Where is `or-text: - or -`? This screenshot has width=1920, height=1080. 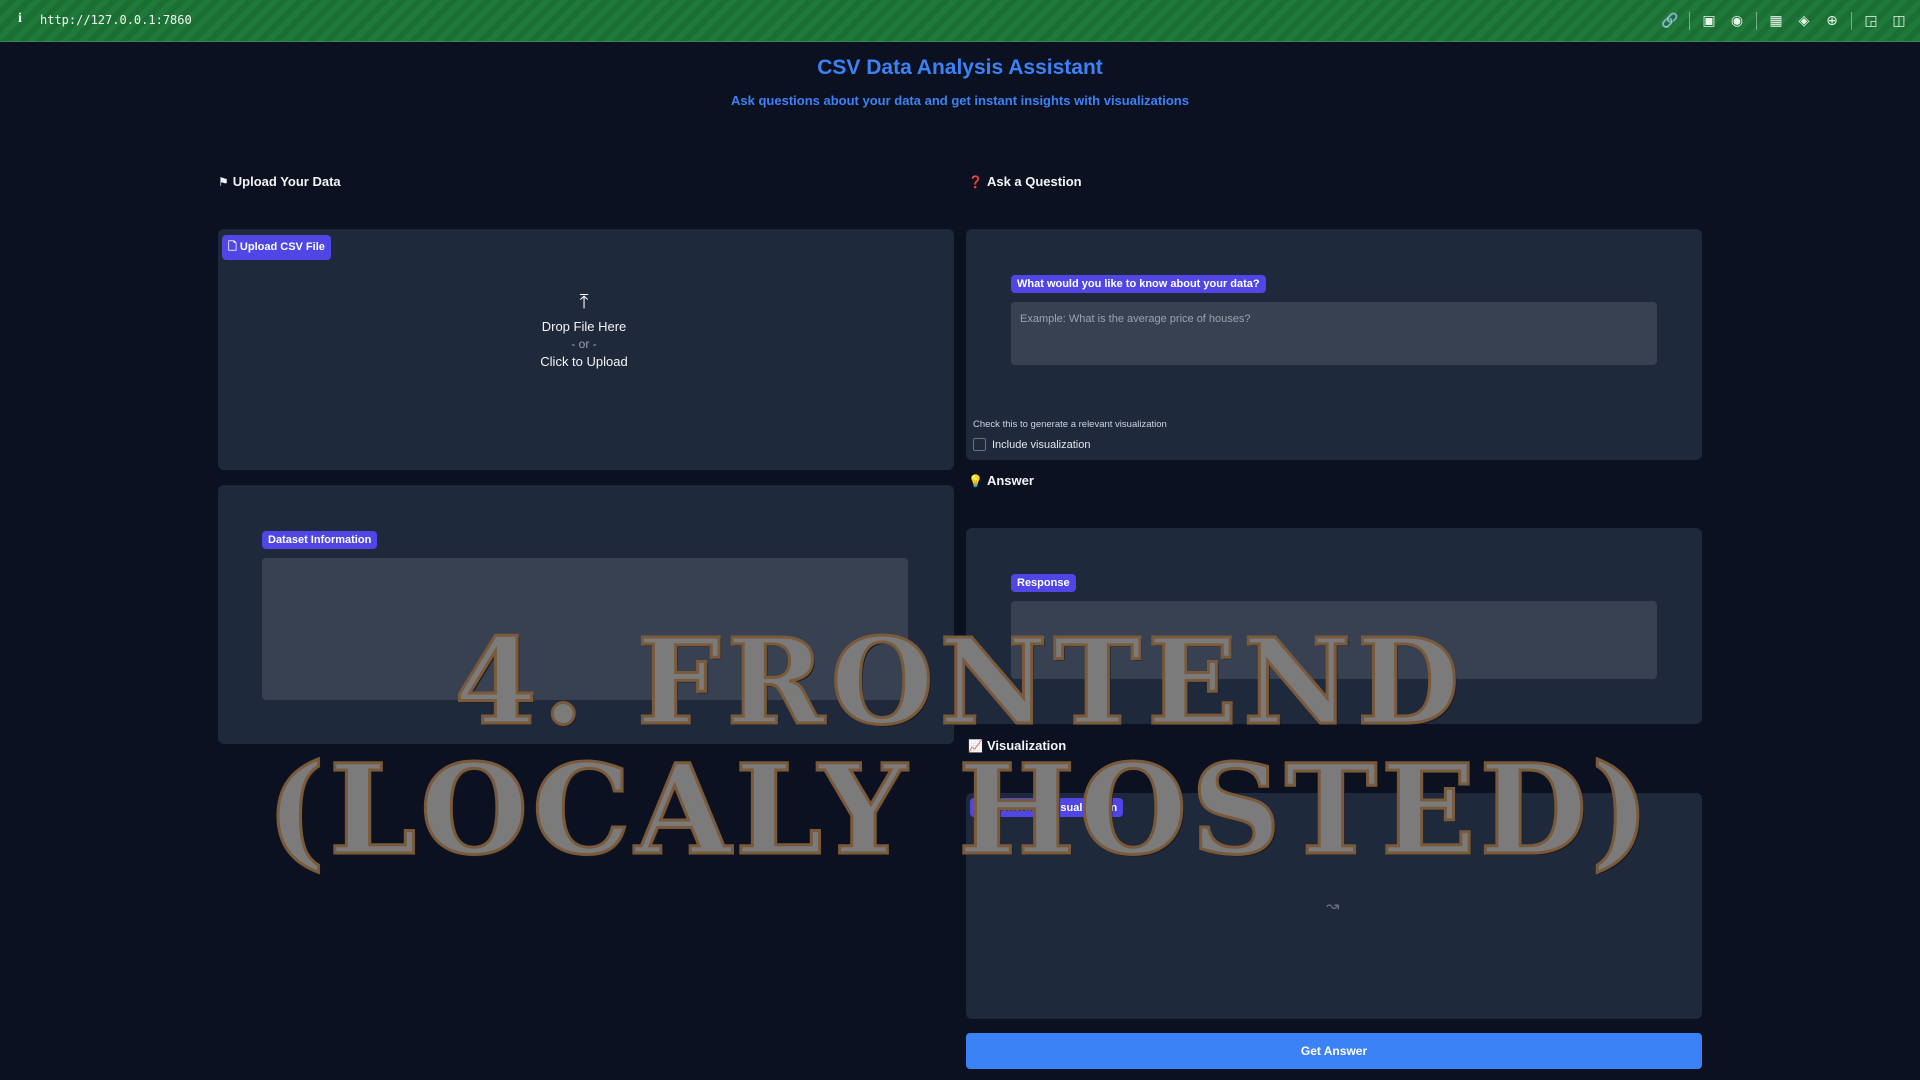
or-text: - or - is located at coordinates (584, 344).